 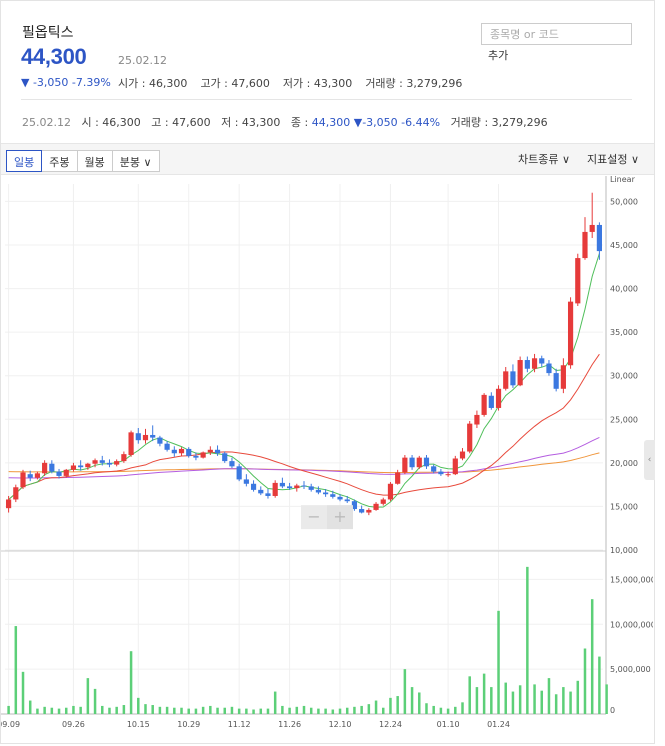 What do you see at coordinates (649, 460) in the screenshot?
I see `side-panel-handle: ‹` at bounding box center [649, 460].